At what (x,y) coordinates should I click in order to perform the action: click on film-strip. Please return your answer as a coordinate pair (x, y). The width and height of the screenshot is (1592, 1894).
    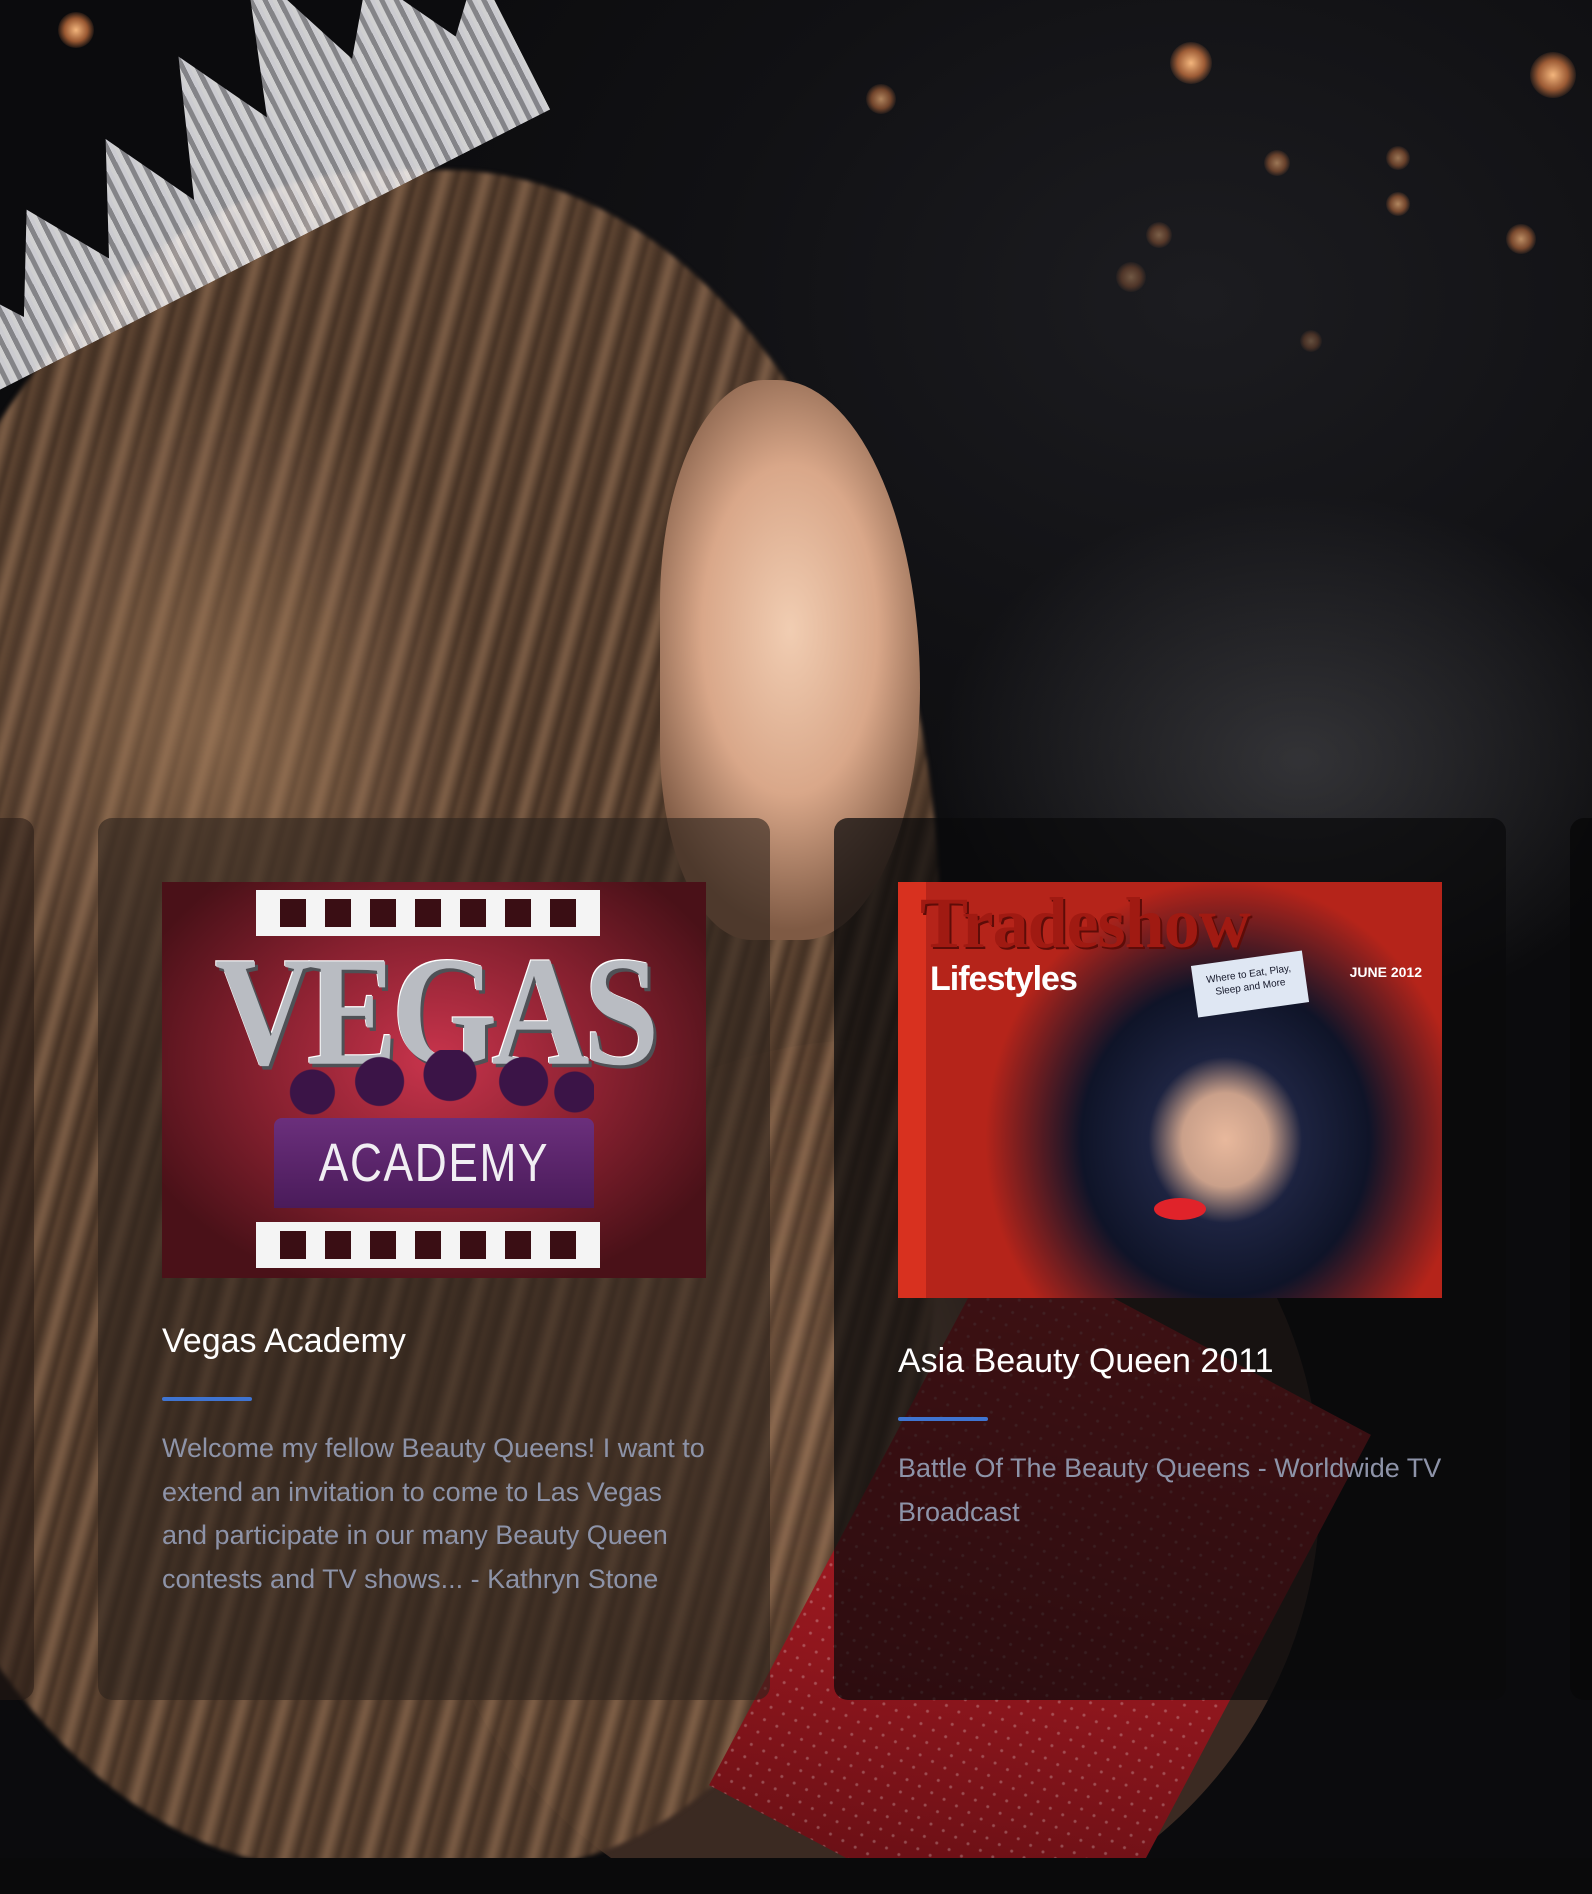
    Looking at the image, I should click on (428, 1245).